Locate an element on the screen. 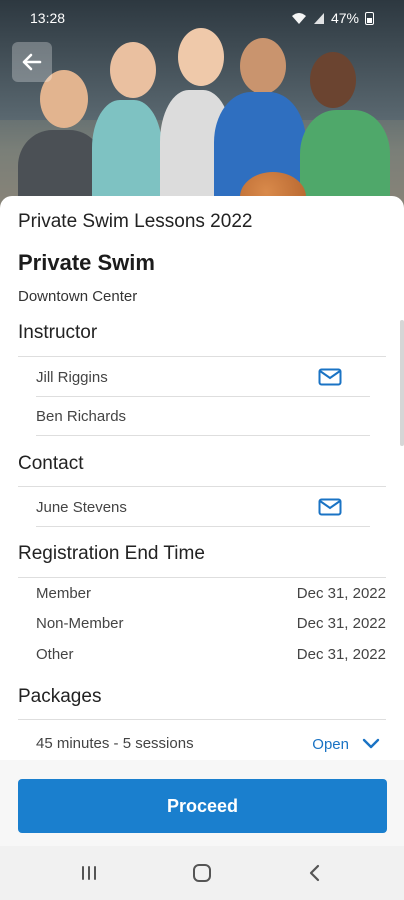 The width and height of the screenshot is (404, 900). system-nav-bar is located at coordinates (202, 873).